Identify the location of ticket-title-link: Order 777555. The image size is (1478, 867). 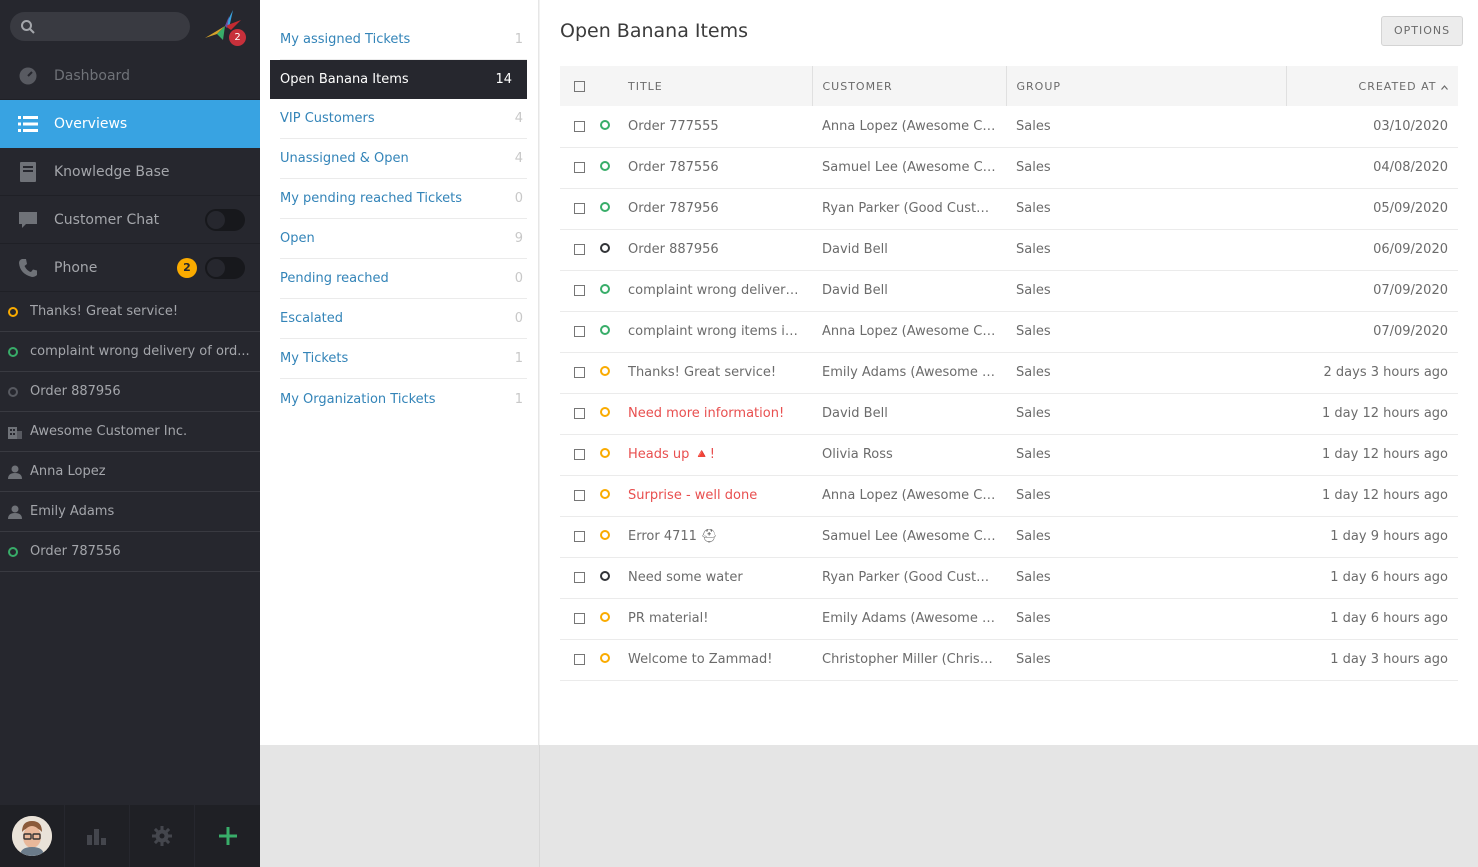
(715, 127).